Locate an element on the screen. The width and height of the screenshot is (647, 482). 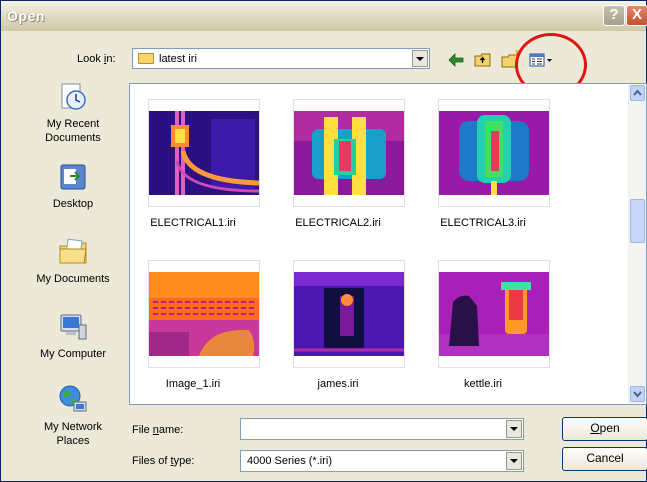
place-network-places: My Network Places is located at coordinates (73, 416).